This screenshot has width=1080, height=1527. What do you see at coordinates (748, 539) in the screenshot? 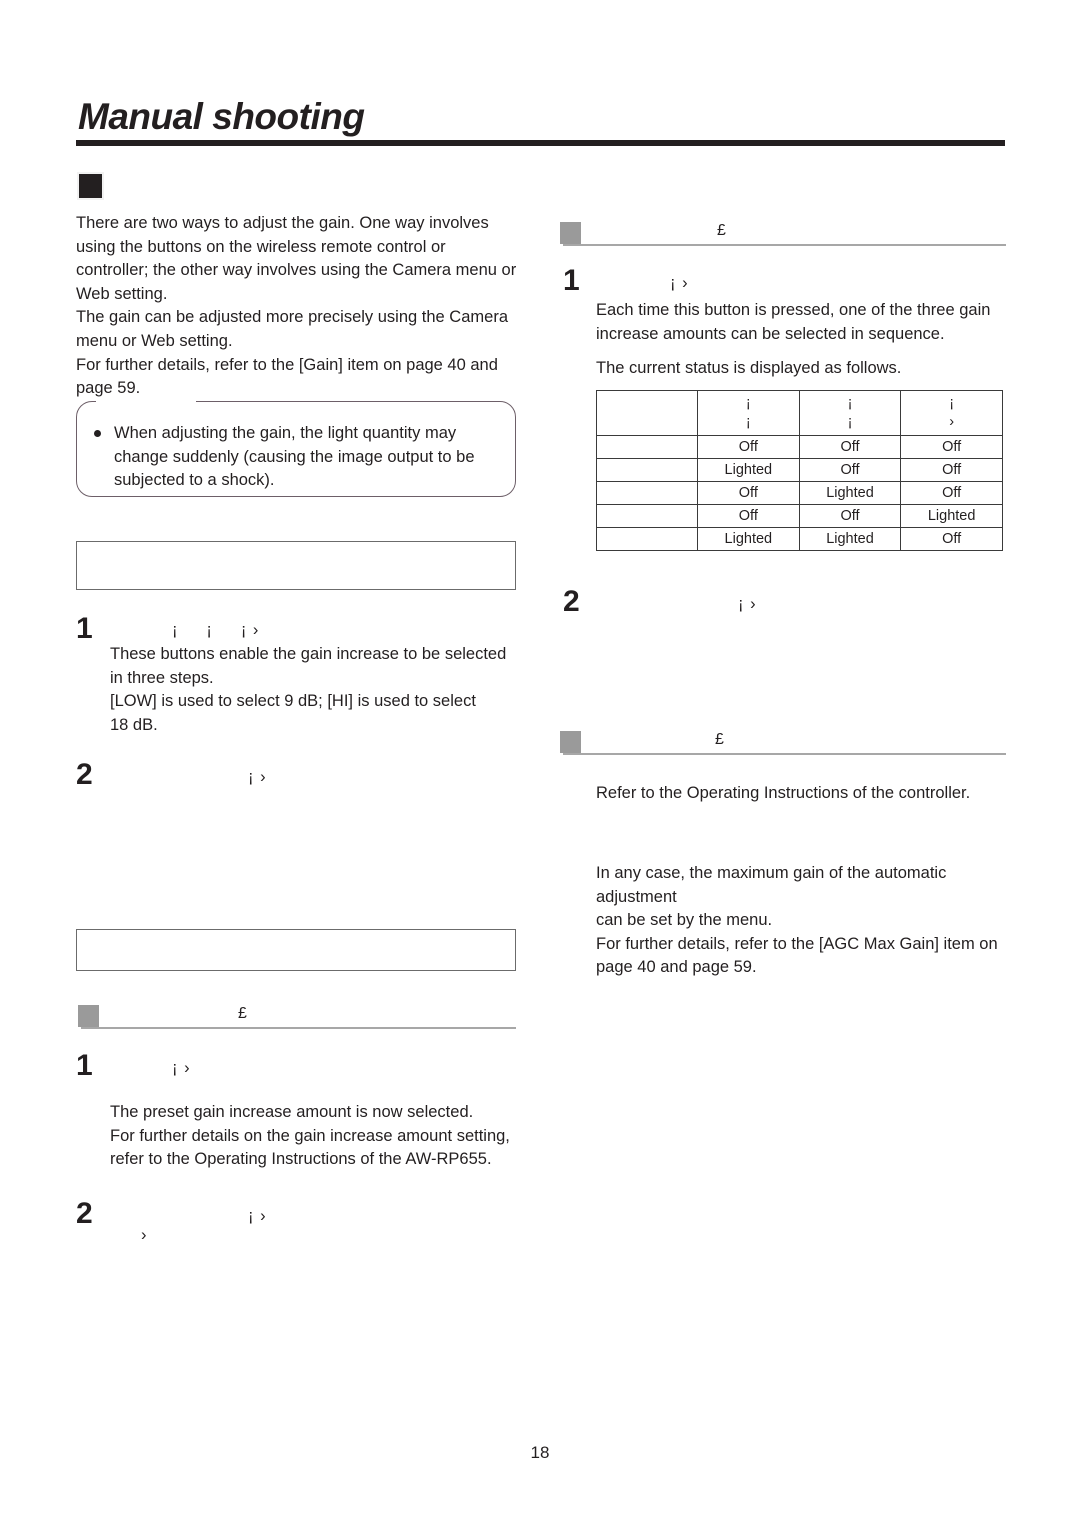
I see `status-row-4-cell-0: Lighted` at bounding box center [748, 539].